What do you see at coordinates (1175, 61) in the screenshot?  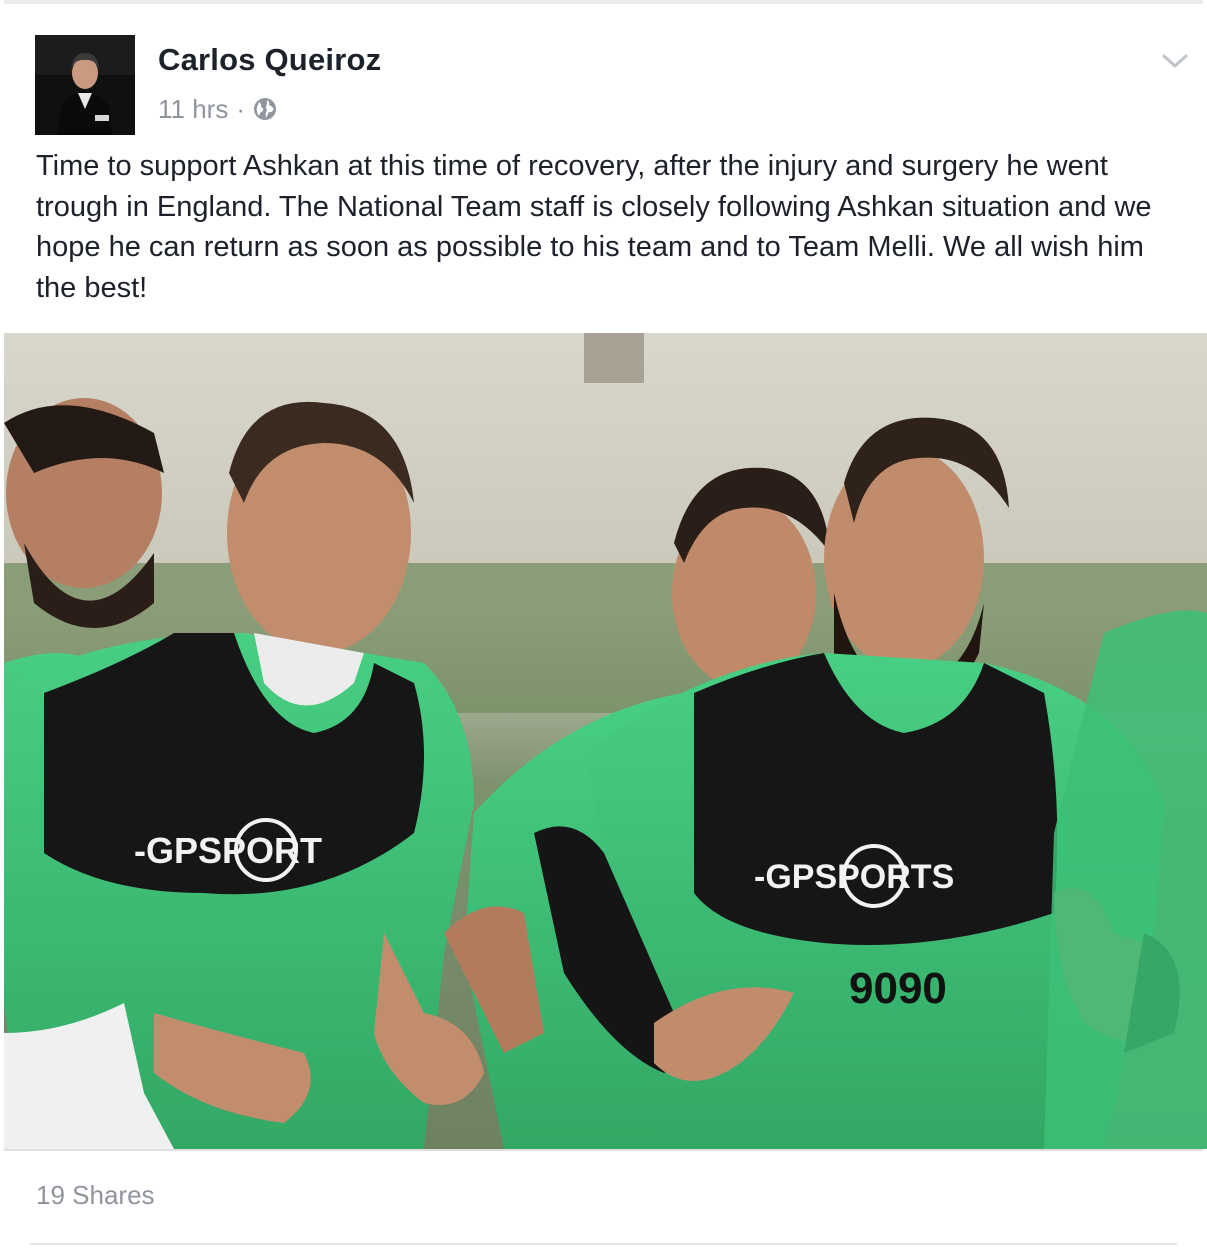 I see `chevron-down-icon` at bounding box center [1175, 61].